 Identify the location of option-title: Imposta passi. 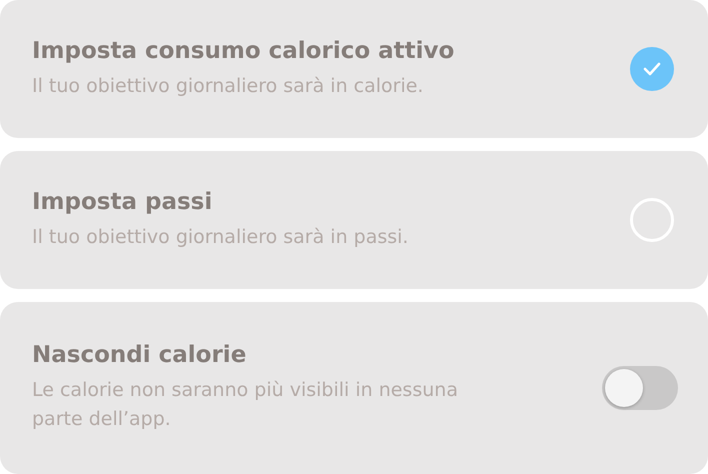
(123, 201).